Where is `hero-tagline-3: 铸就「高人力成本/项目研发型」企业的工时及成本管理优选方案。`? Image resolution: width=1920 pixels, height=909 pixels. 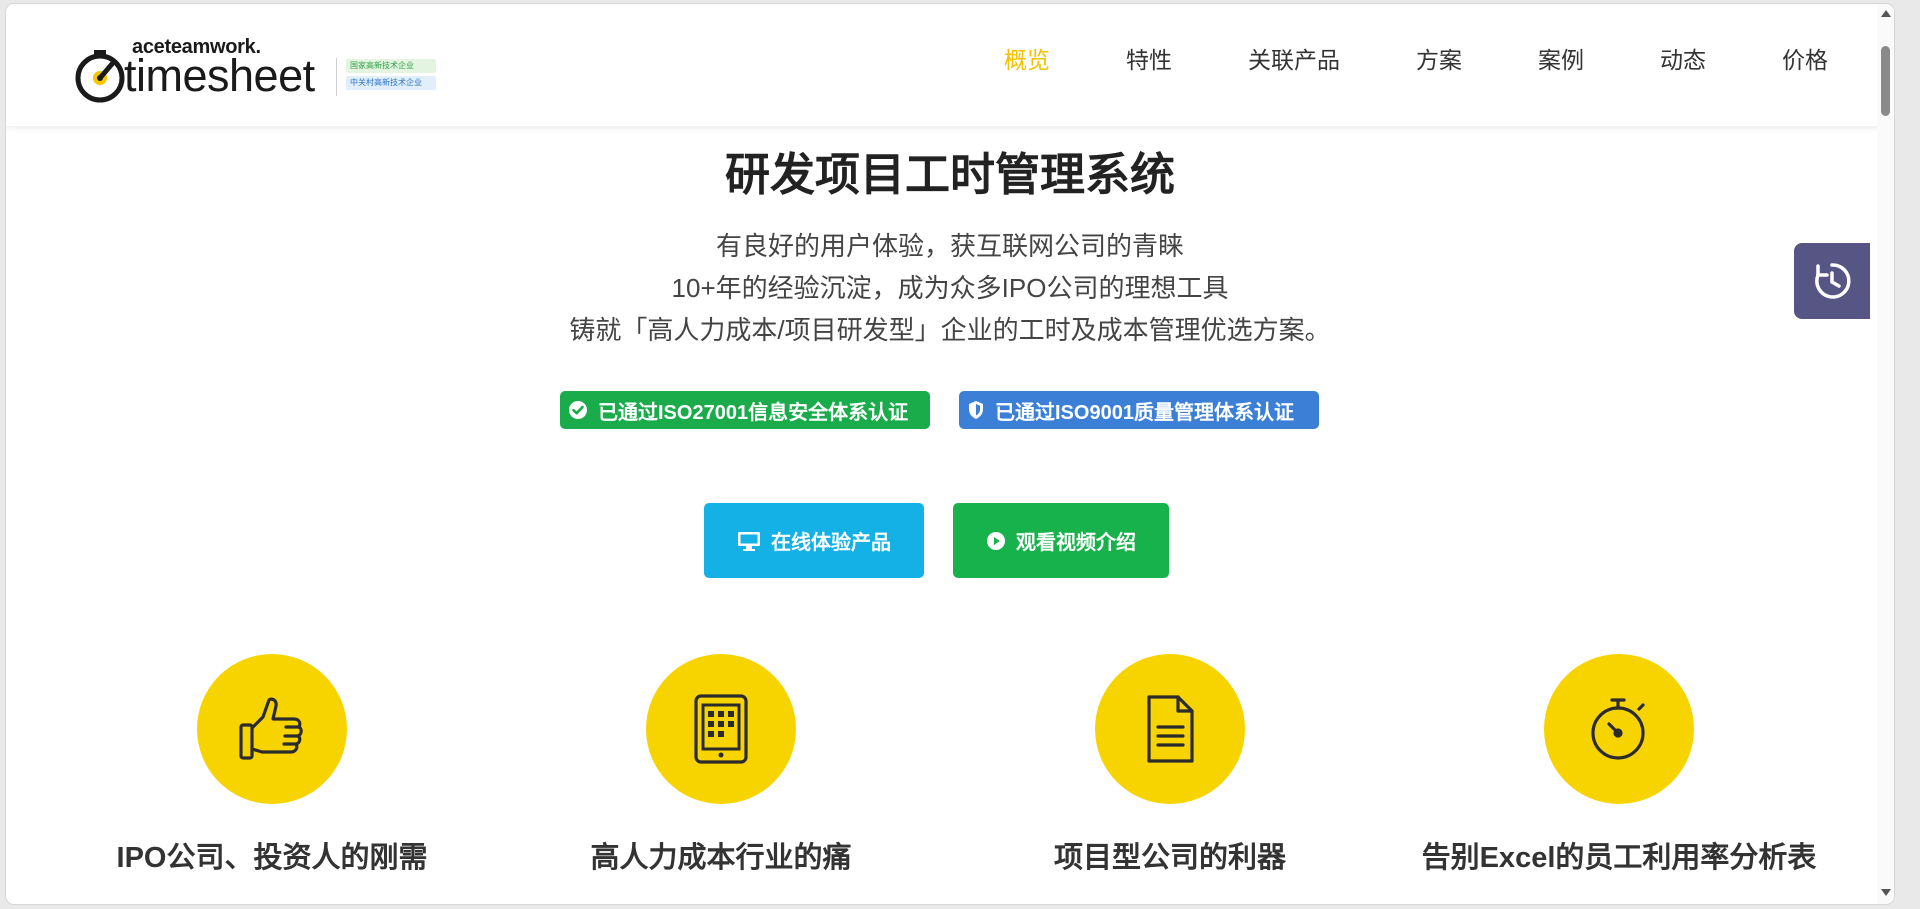 hero-tagline-3: 铸就「高人力成本/项目研发型」企业的工时及成本管理优选方案。 is located at coordinates (950, 330).